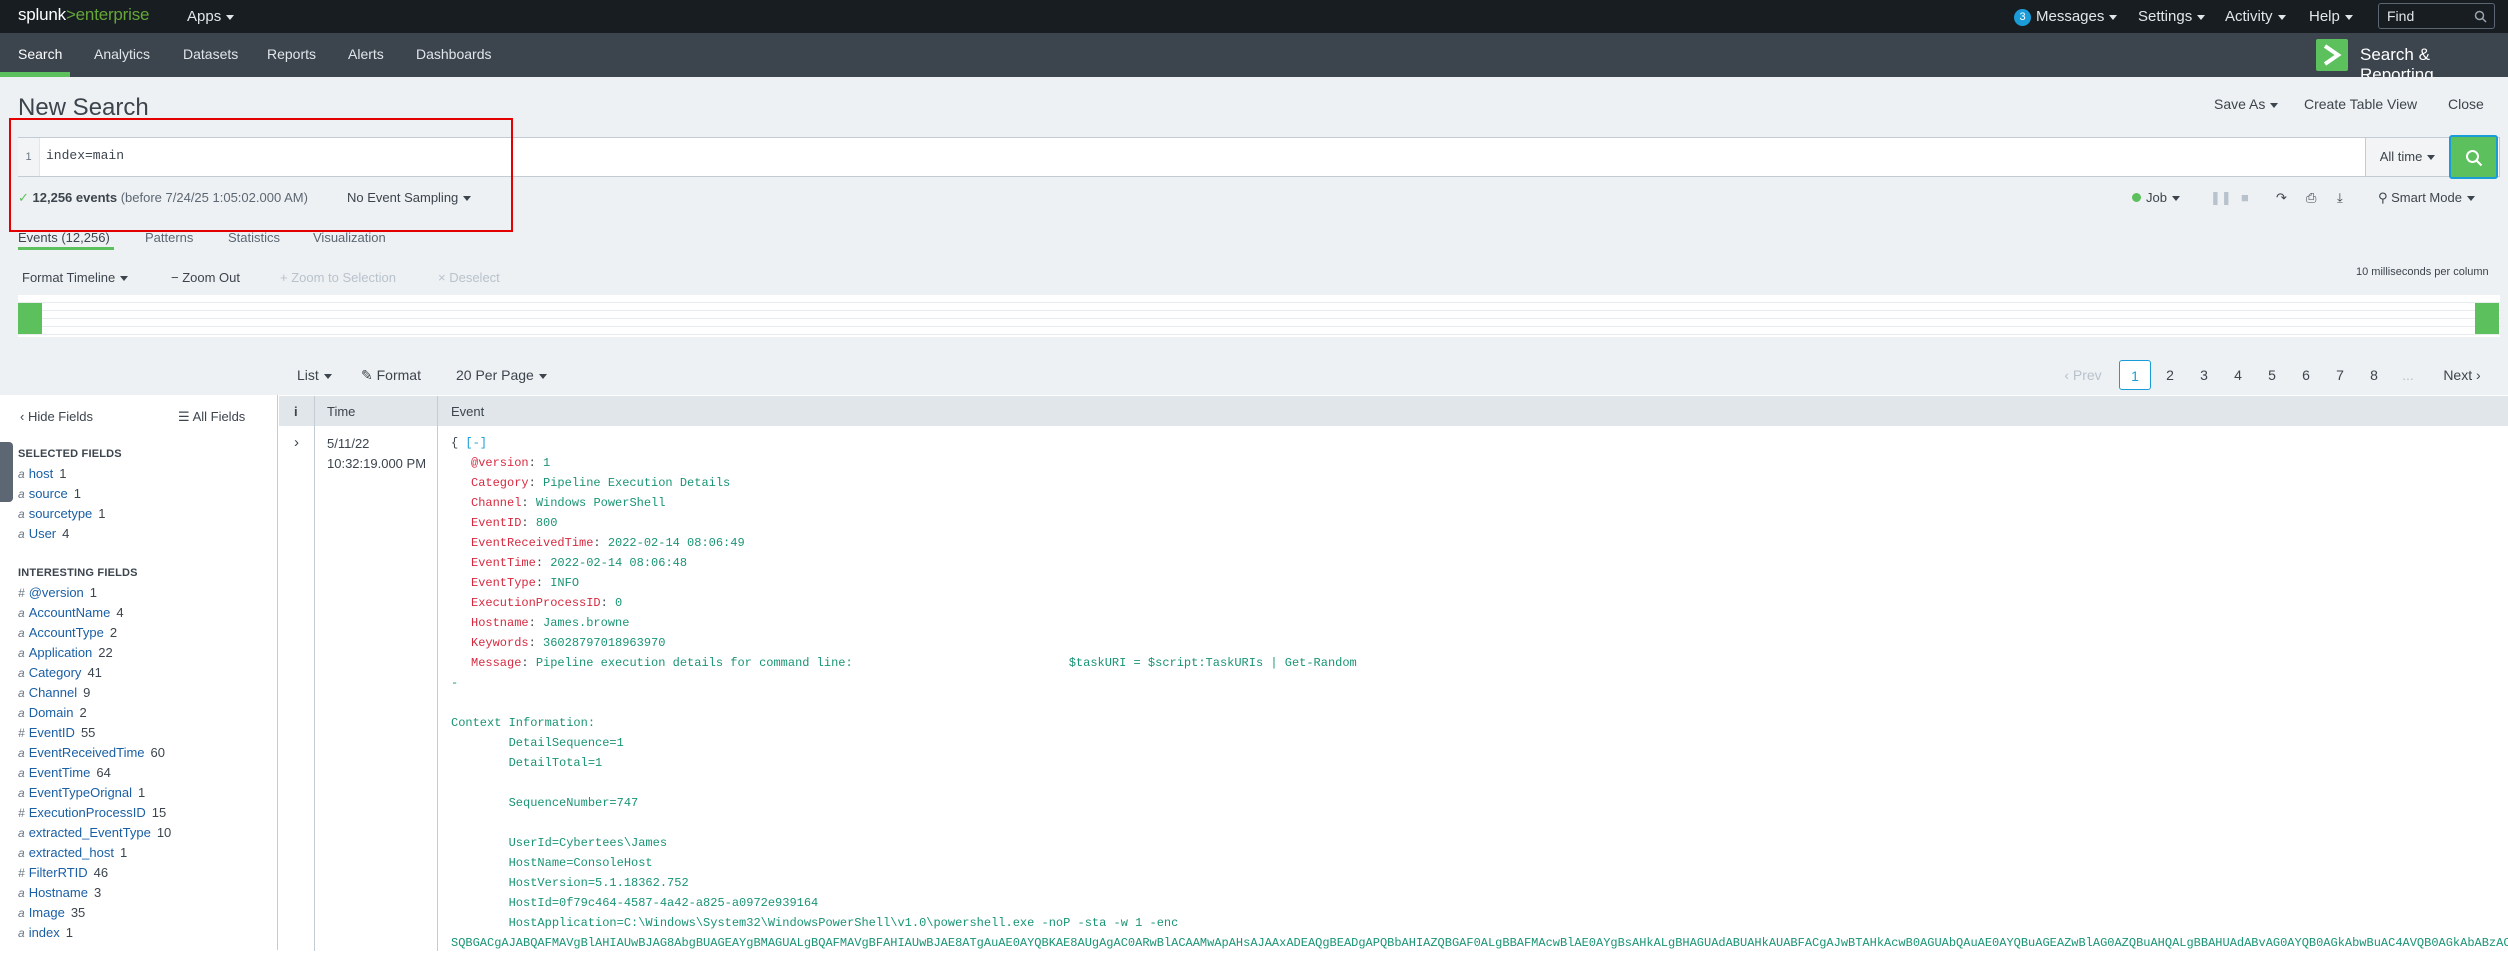  Describe the element at coordinates (476, 443) in the screenshot. I see `collapse-toggle: [-]` at that location.